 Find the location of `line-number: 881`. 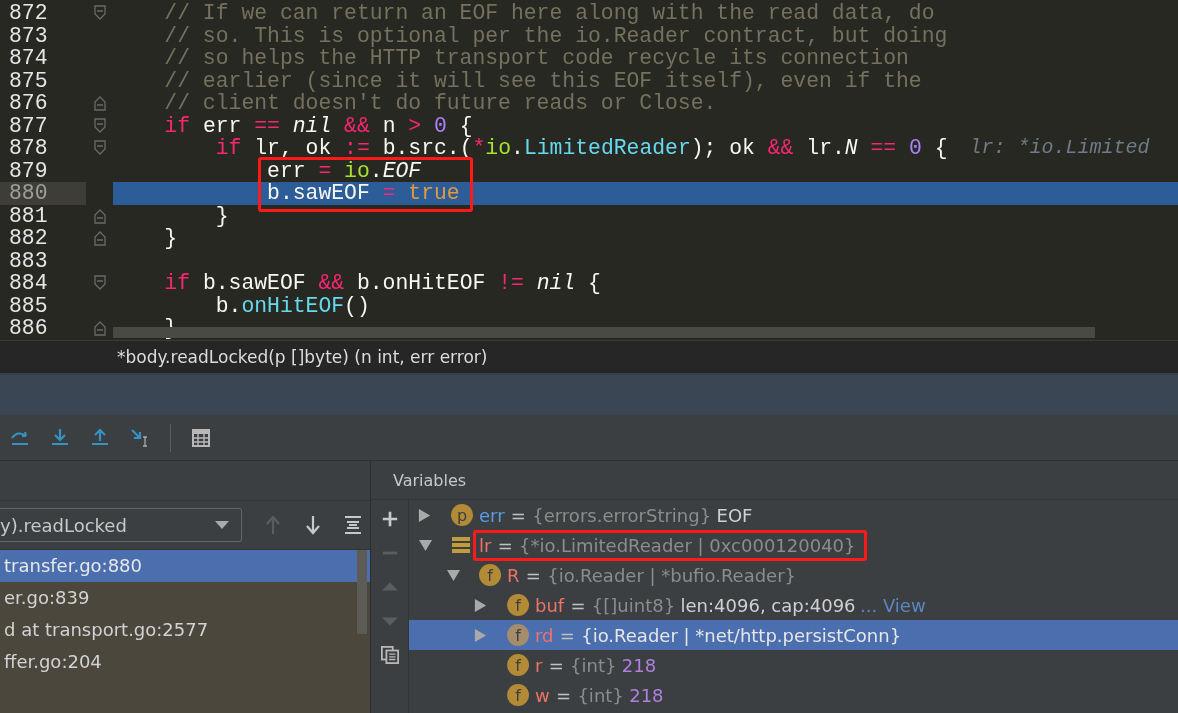

line-number: 881 is located at coordinates (28, 215).